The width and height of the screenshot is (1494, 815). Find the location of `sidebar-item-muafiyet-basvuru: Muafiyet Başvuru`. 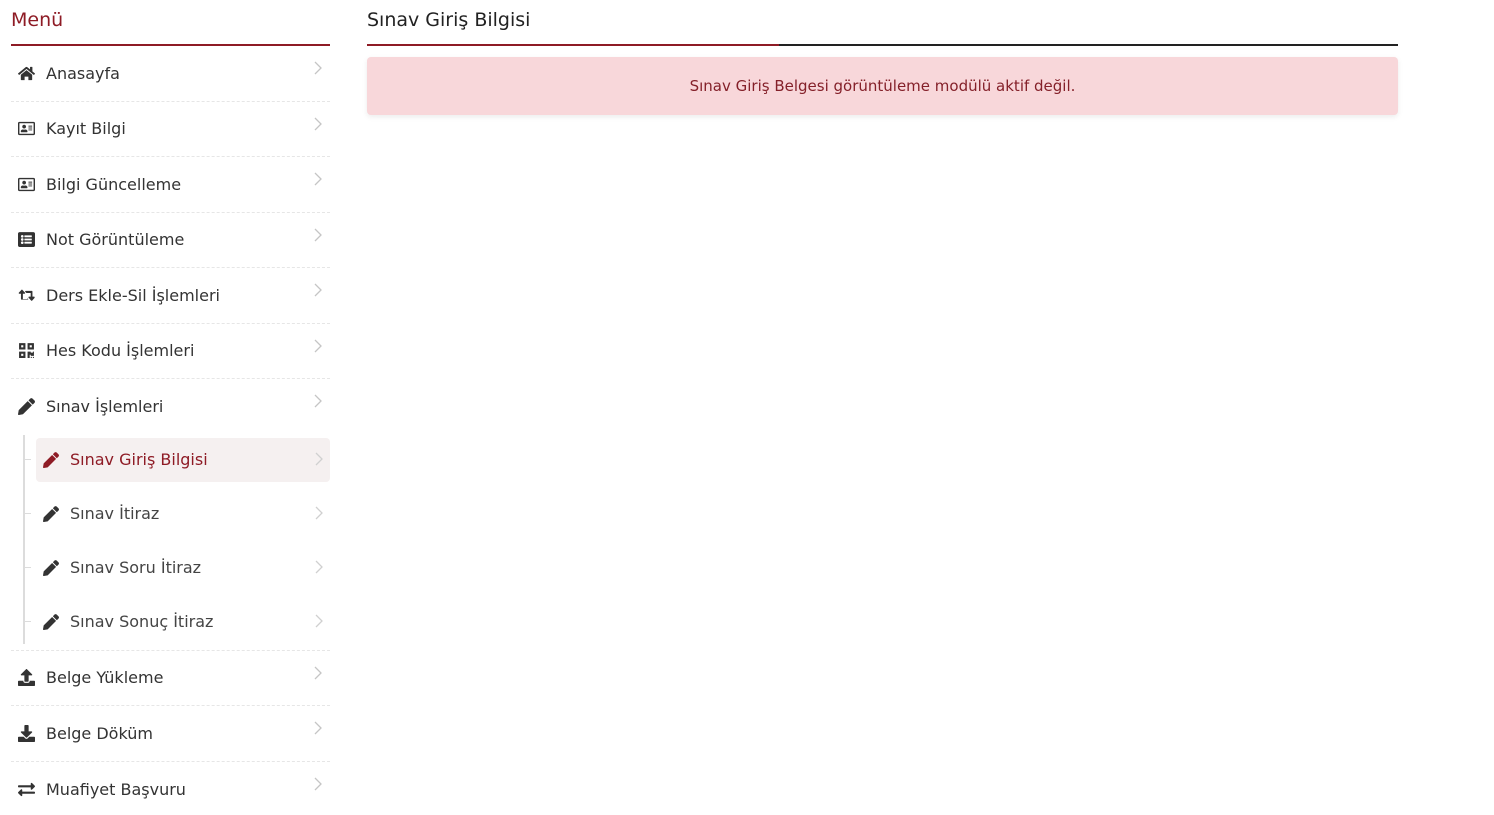

sidebar-item-muafiyet-basvuru: Muafiyet Başvuru is located at coordinates (170, 788).